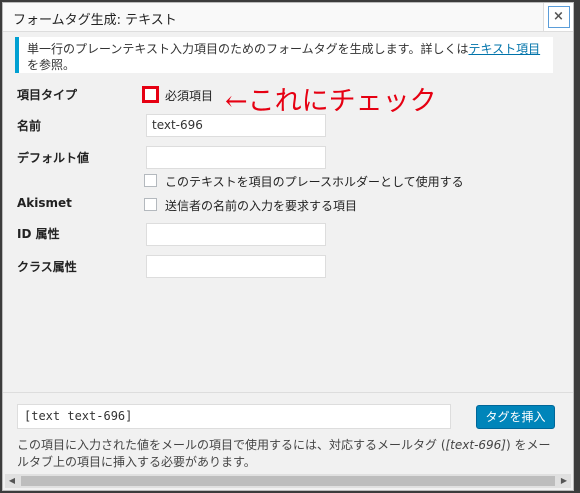 This screenshot has height=493, width=580. Describe the element at coordinates (234, 416) in the screenshot. I see `generated-tag-field: [text text-696]` at that location.